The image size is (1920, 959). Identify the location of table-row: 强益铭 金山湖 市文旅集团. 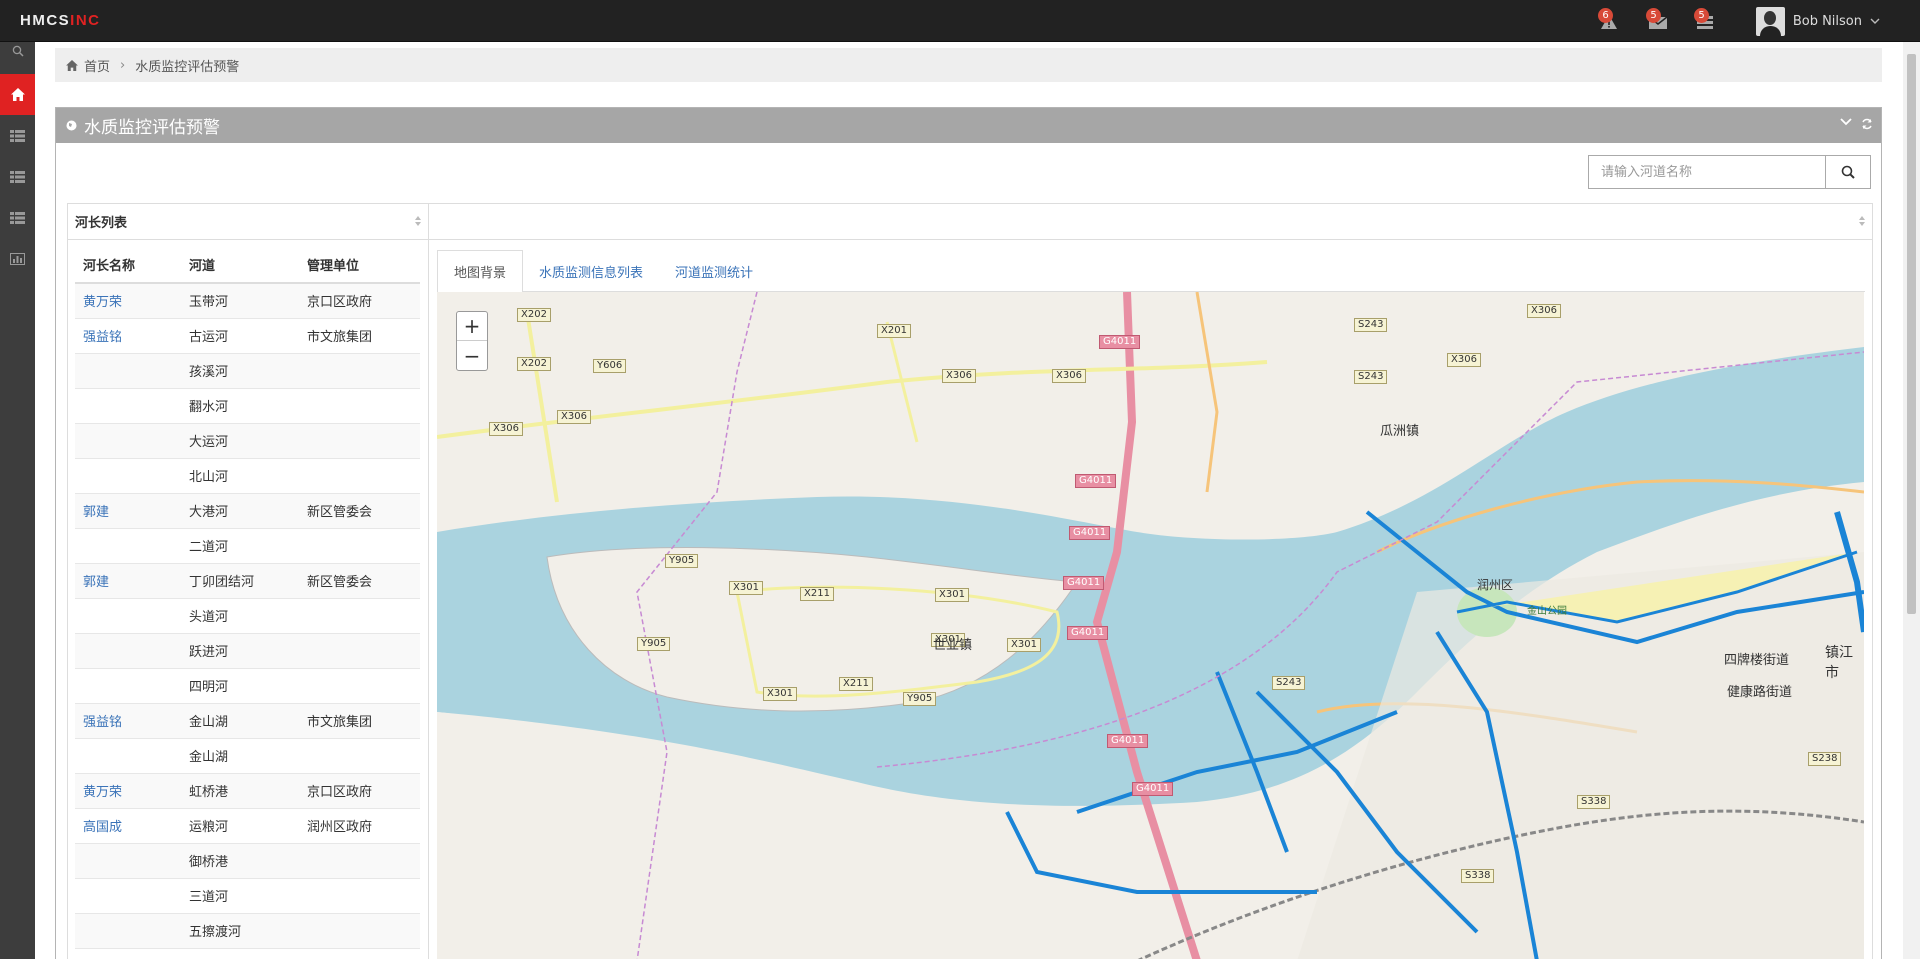
(247, 721).